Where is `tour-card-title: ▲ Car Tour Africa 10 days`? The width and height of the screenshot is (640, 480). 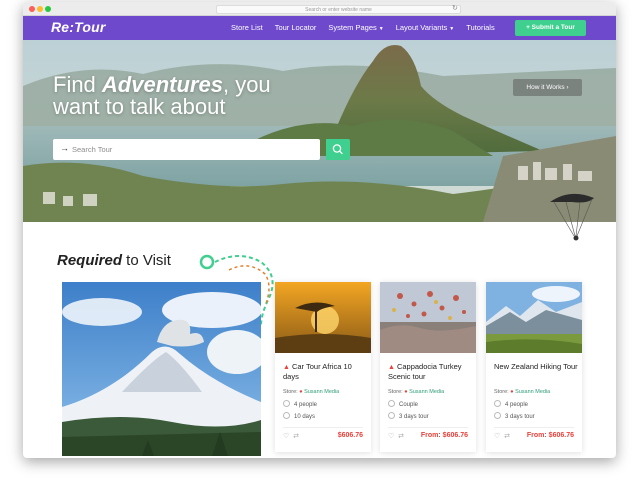
tour-card-title: ▲ Car Tour Africa 10 days is located at coordinates (325, 371).